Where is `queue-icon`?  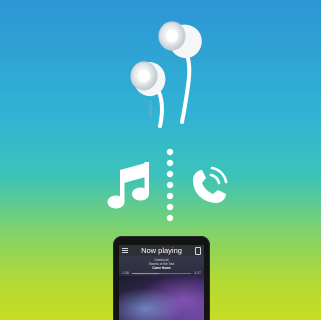 queue-icon is located at coordinates (198, 251).